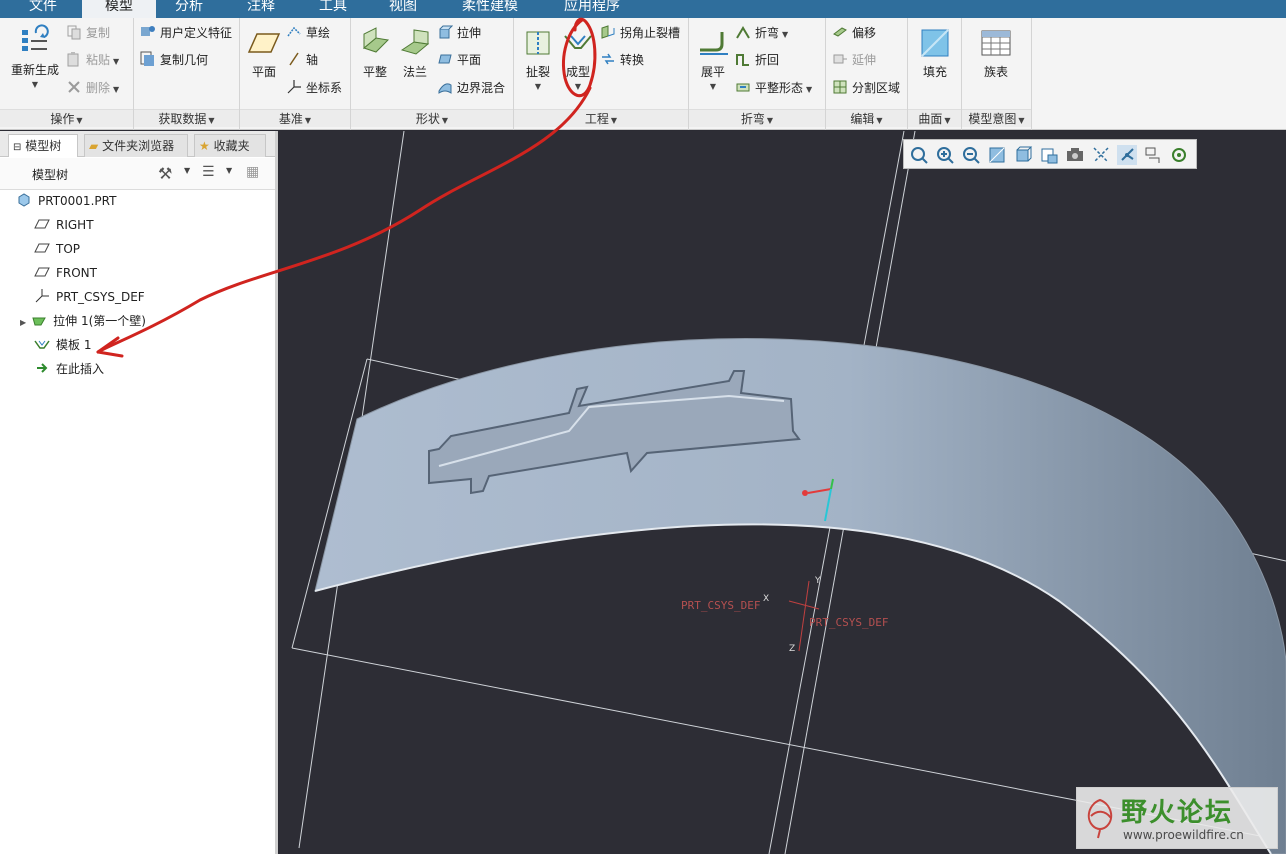  I want to click on group-label-shapes: 形状 ▼, so click(432, 118).